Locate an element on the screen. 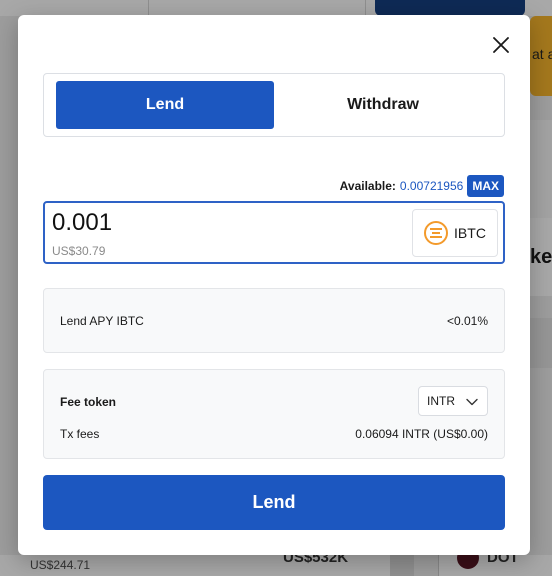 The width and height of the screenshot is (552, 576). background-value: US$244.71 is located at coordinates (60, 565).